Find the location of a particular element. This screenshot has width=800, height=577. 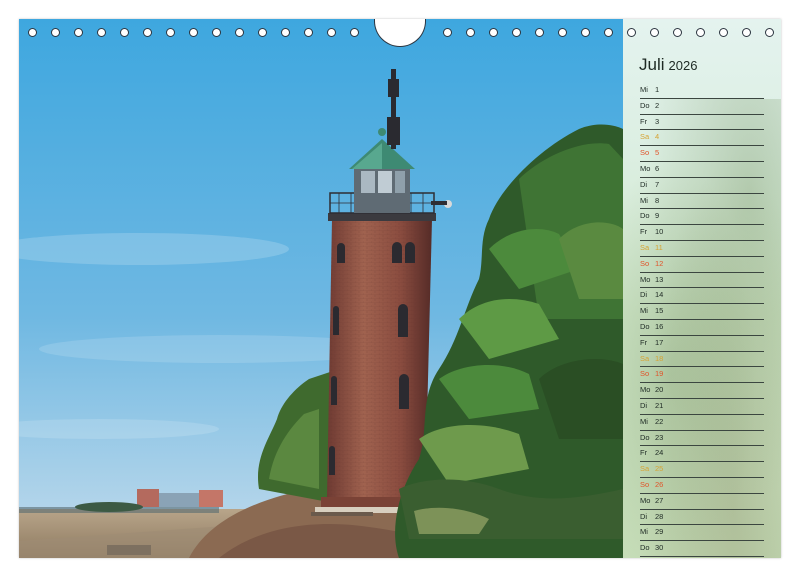

day-row: Do 23 is located at coordinates (702, 439).